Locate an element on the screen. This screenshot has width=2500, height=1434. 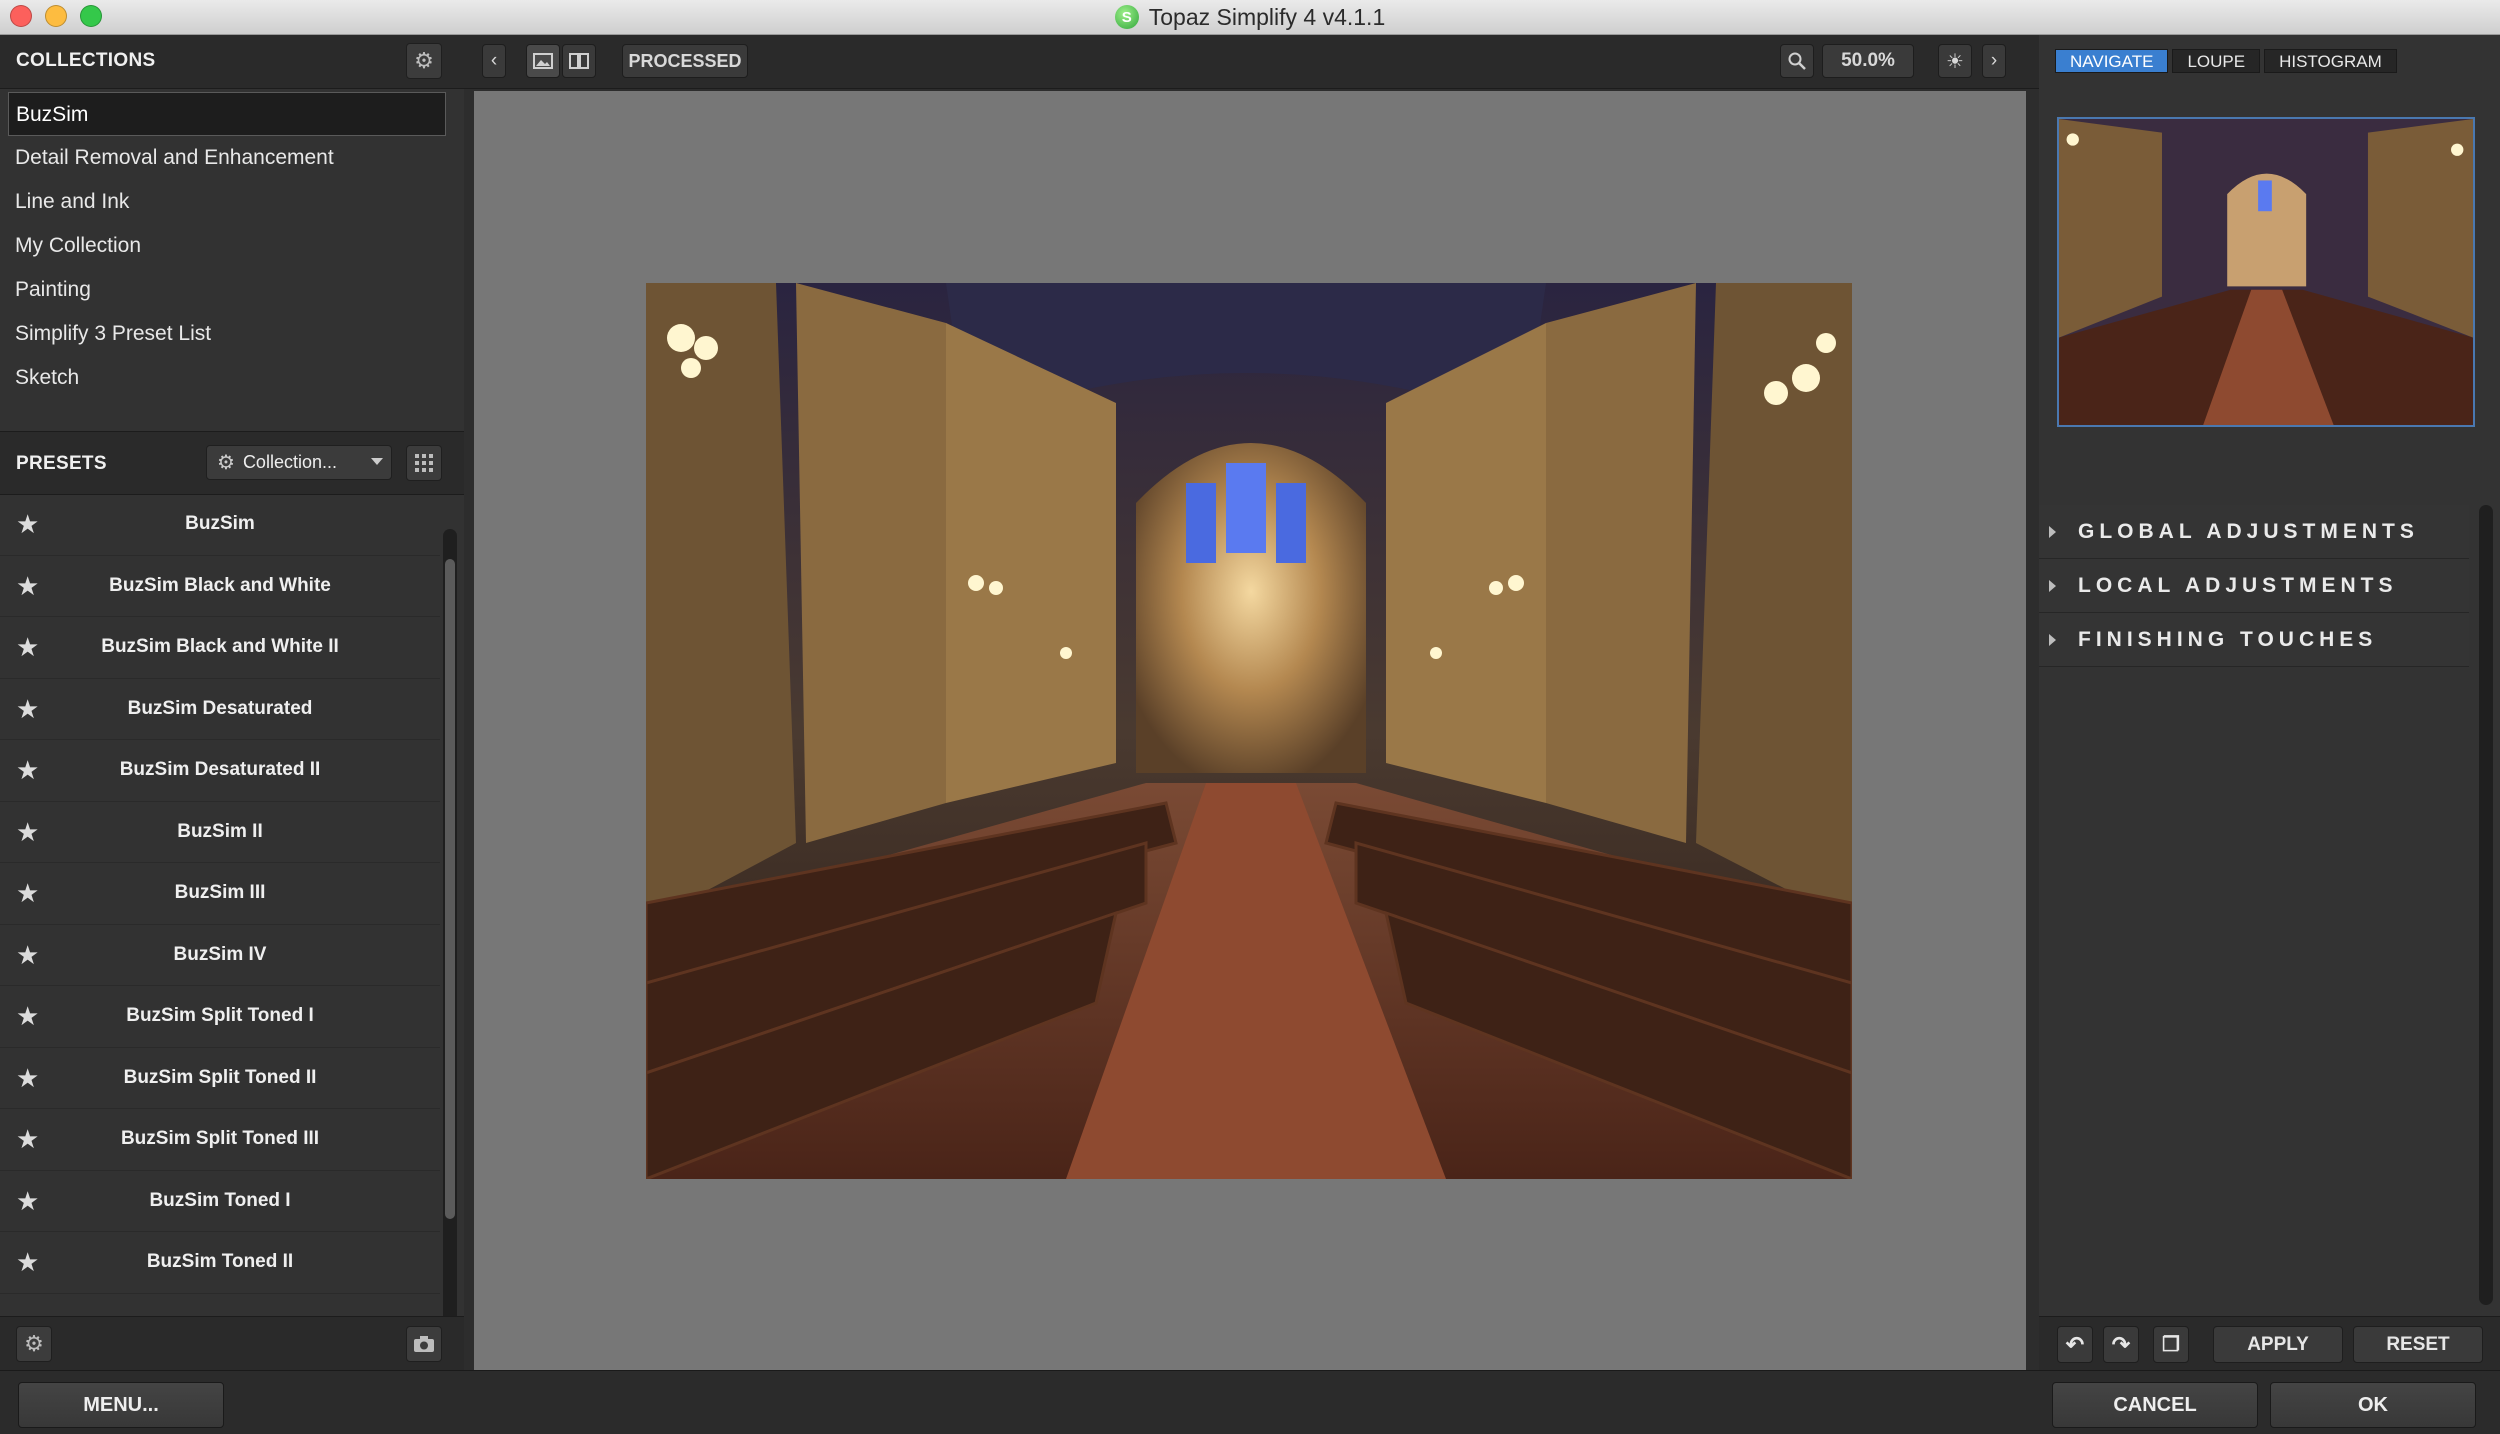
snapshot-button is located at coordinates (424, 1344).